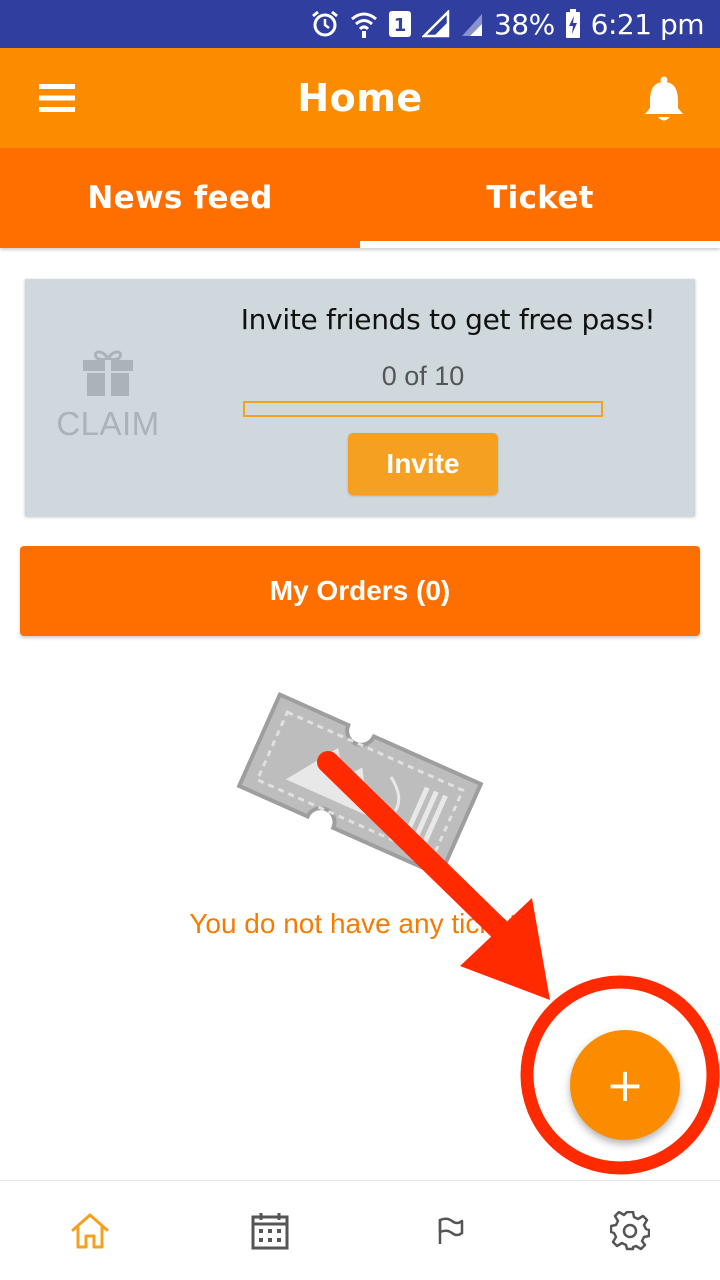  I want to click on hamburger-icon, so click(57, 98).